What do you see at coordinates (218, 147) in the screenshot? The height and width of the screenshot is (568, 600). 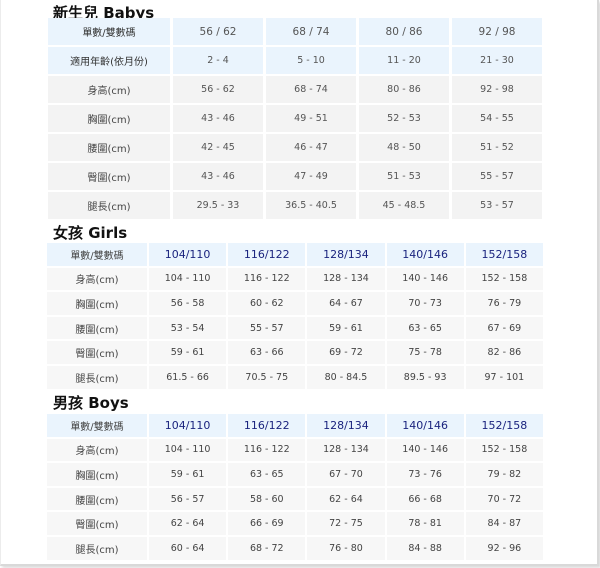 I see `table-cell: 42 - 45` at bounding box center [218, 147].